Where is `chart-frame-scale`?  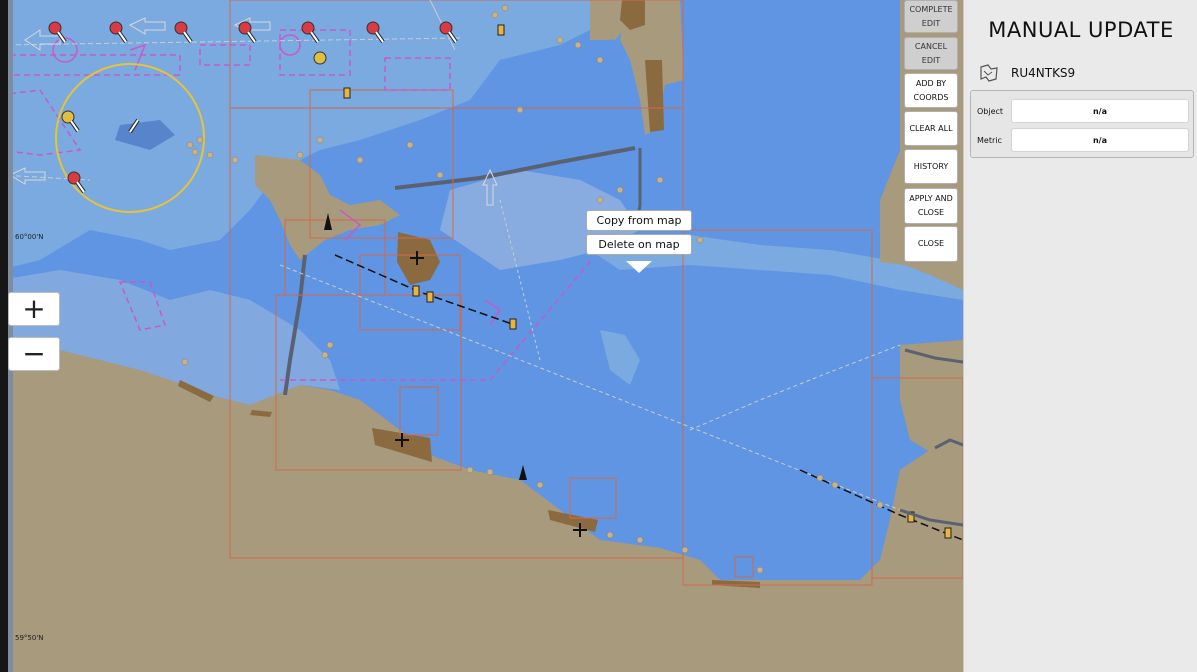 chart-frame-scale is located at coordinates (10, 336).